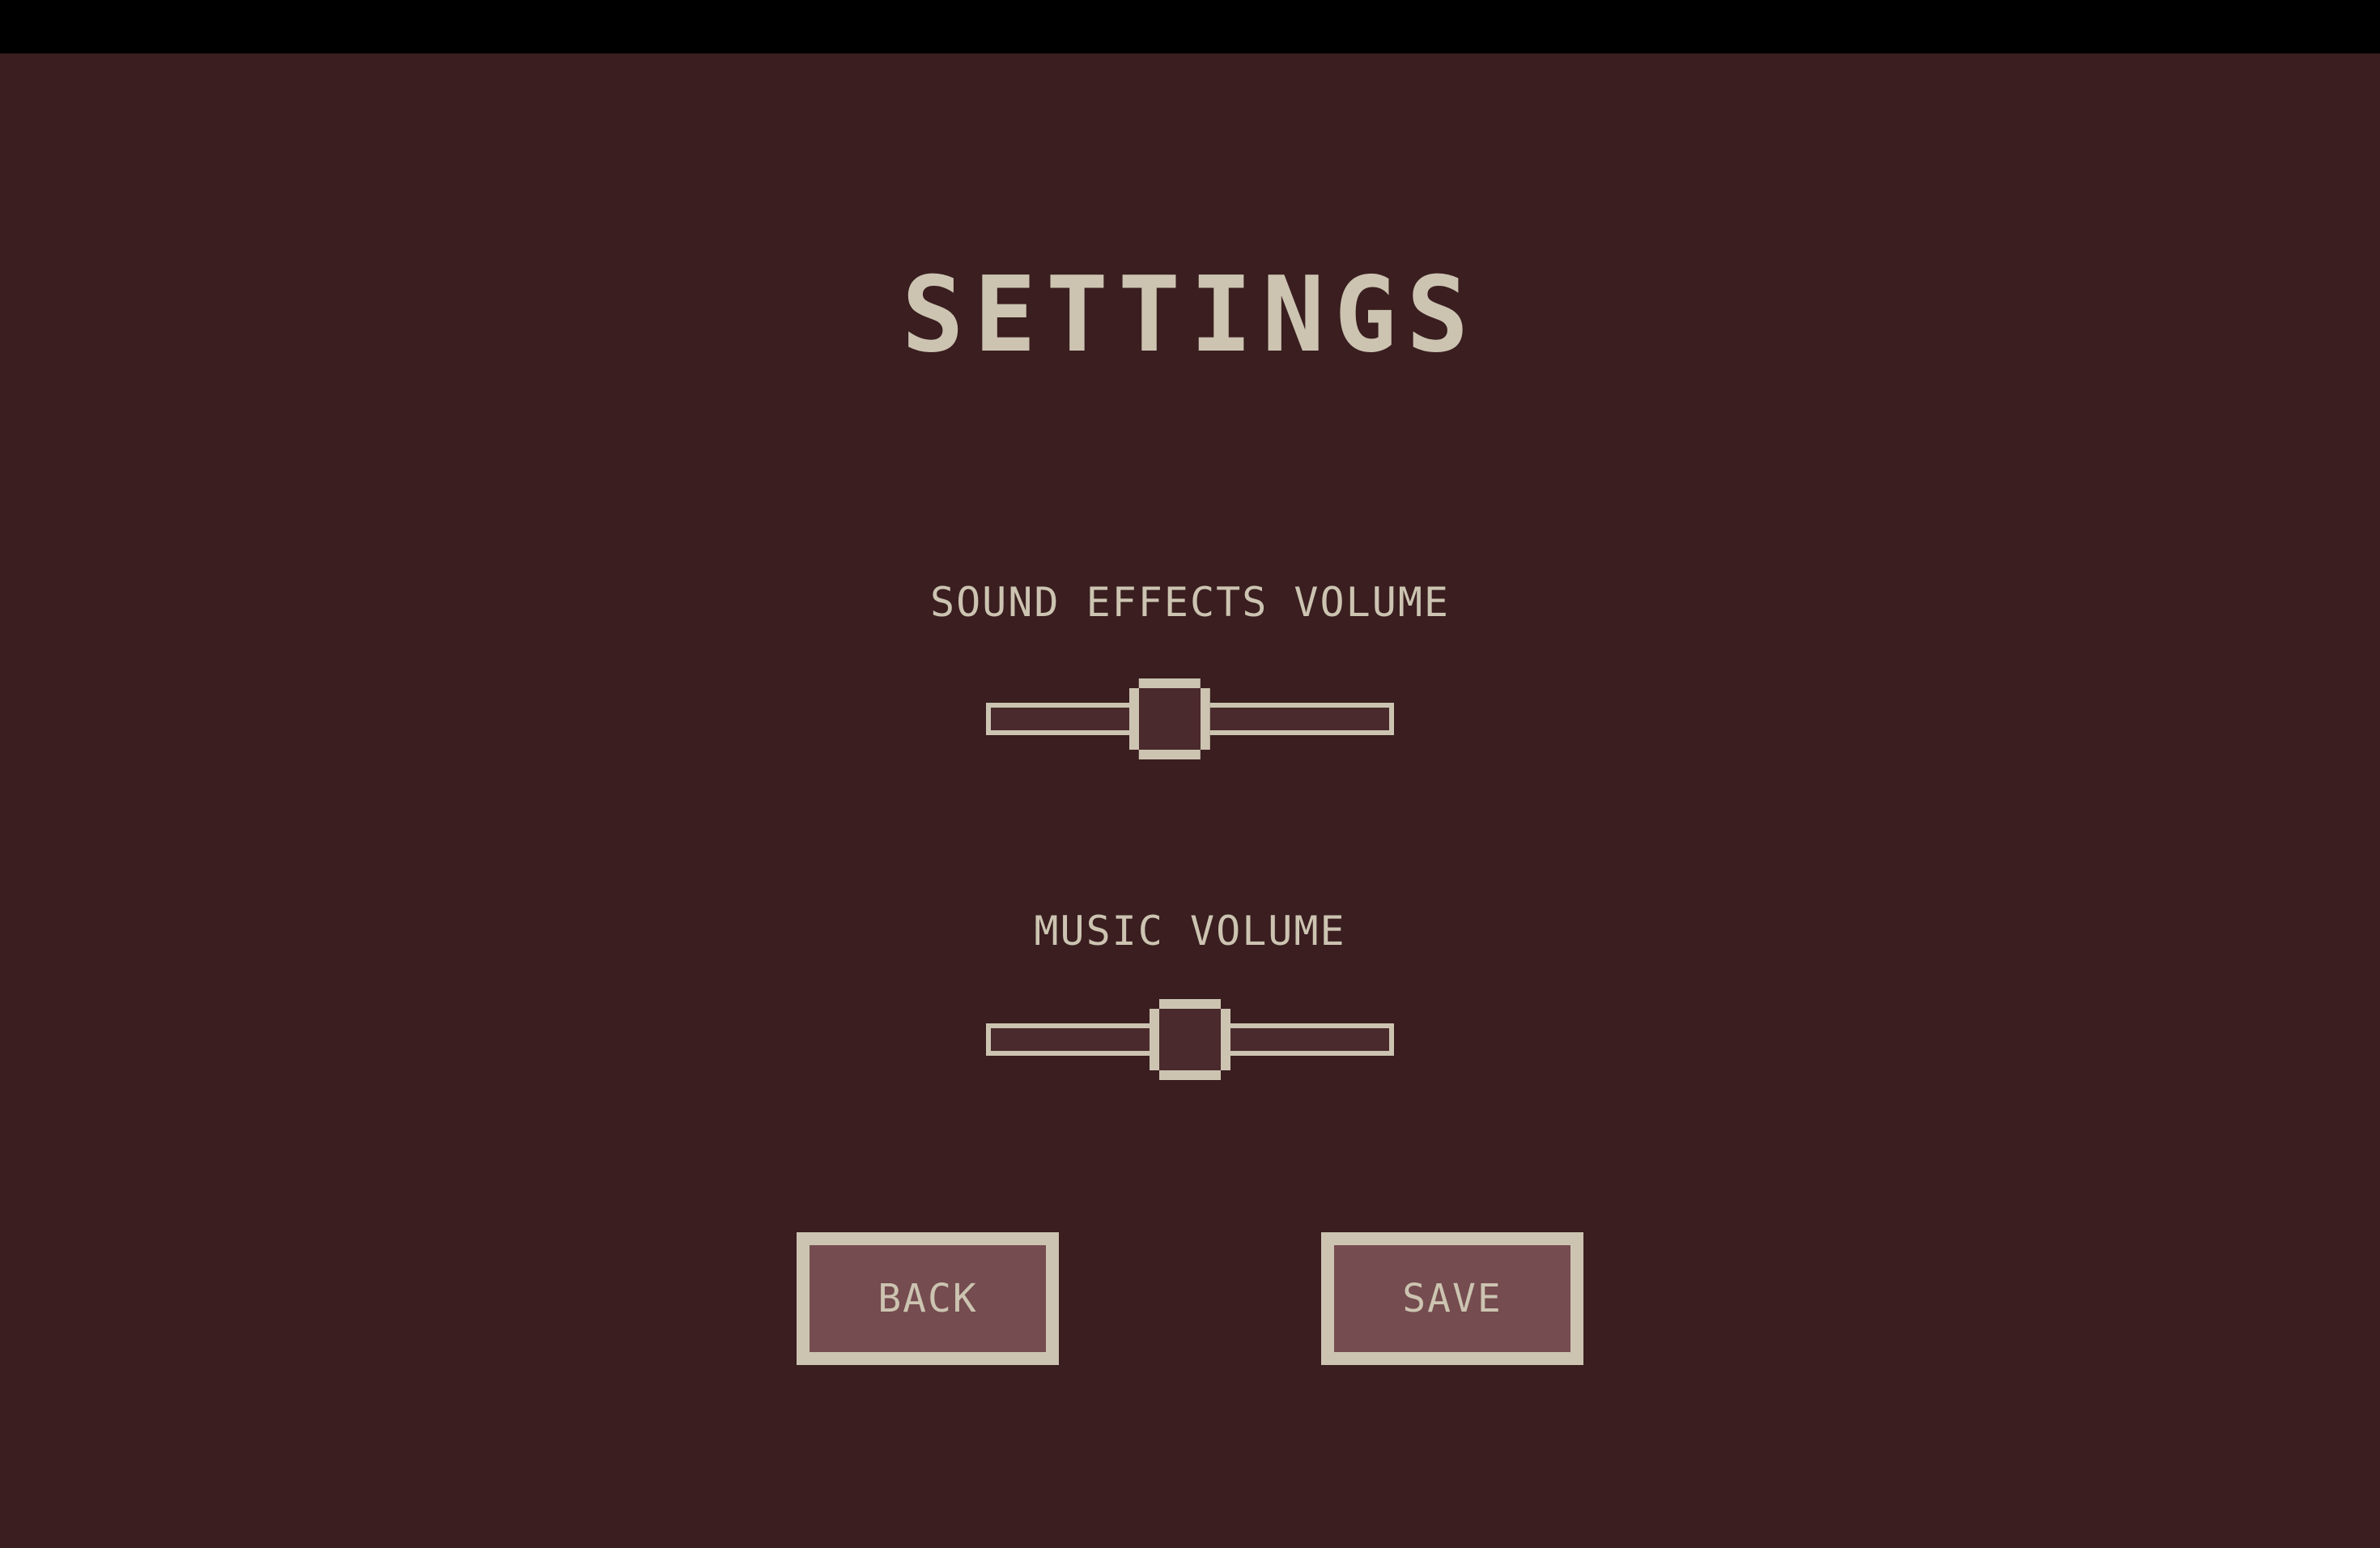  I want to click on music-volume-slider, so click(1190, 1038).